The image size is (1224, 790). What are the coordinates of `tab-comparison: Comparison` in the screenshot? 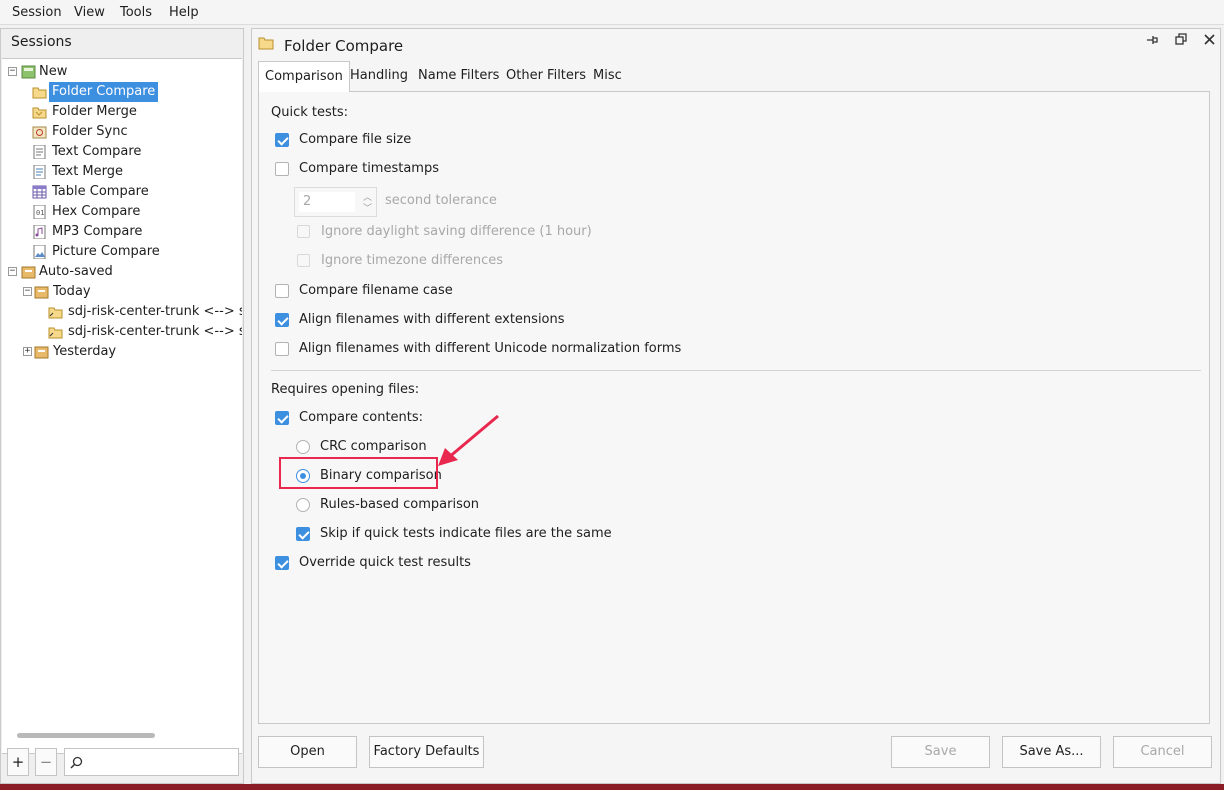 It's located at (304, 76).